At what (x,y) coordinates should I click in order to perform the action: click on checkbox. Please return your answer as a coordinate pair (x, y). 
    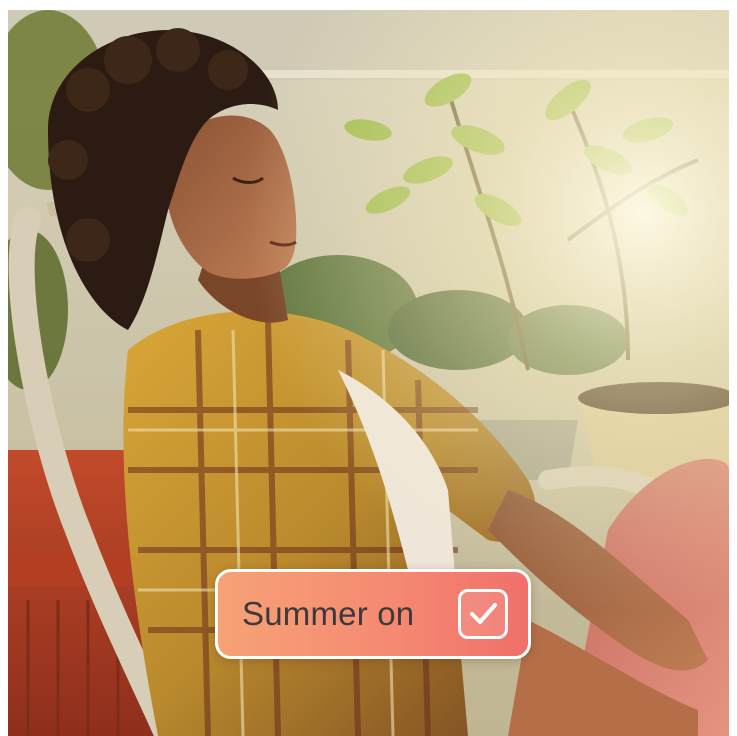
    Looking at the image, I should click on (483, 614).